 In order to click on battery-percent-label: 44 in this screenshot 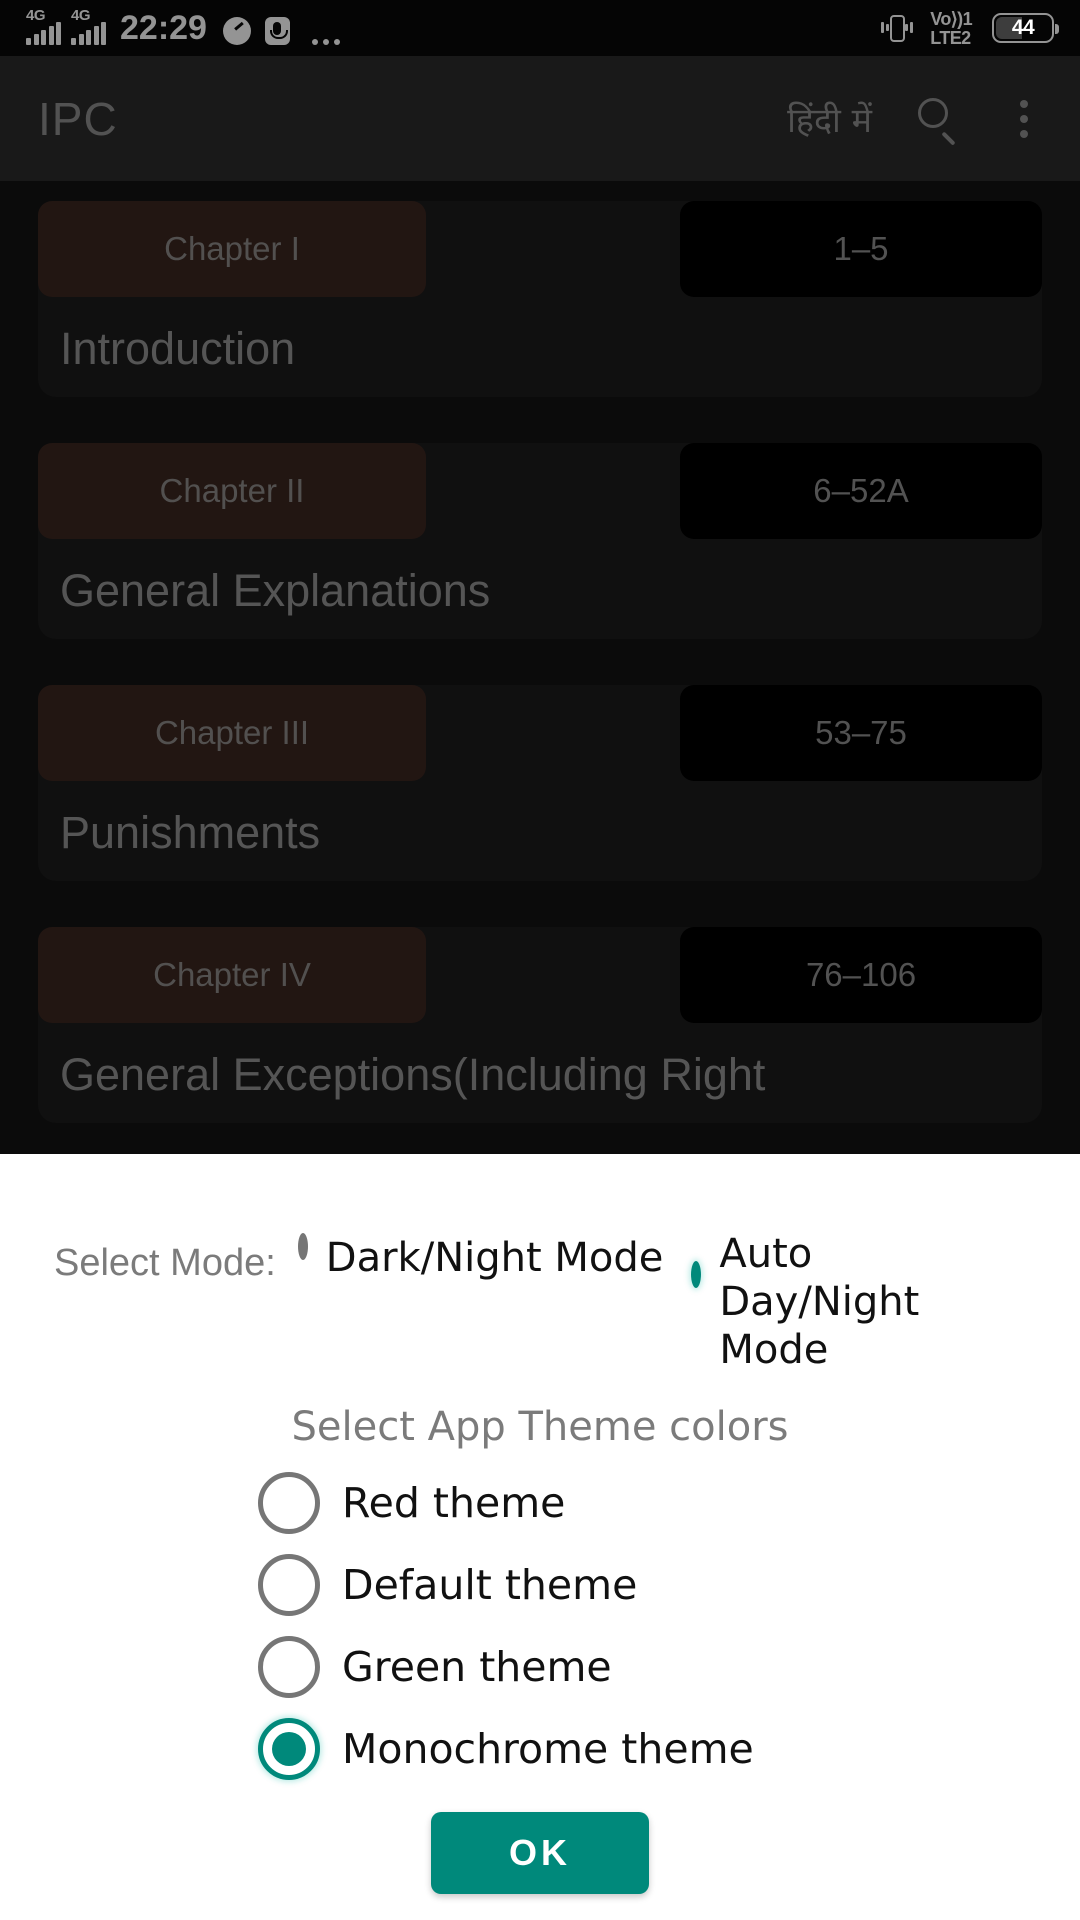, I will do `click(1023, 27)`.